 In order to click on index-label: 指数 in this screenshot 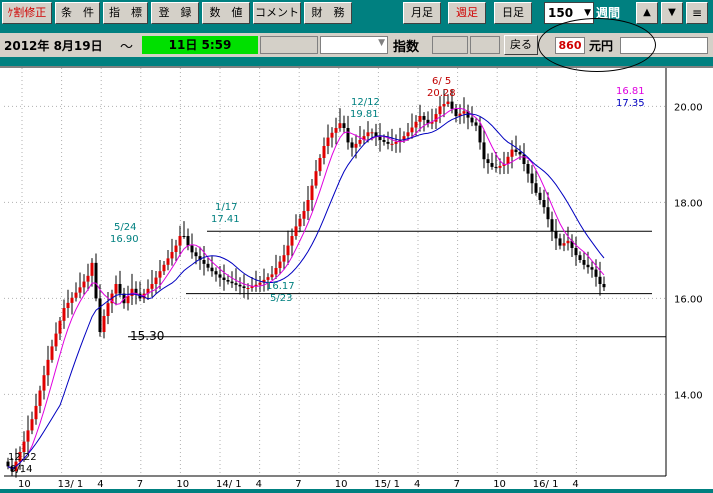, I will do `click(406, 47)`.